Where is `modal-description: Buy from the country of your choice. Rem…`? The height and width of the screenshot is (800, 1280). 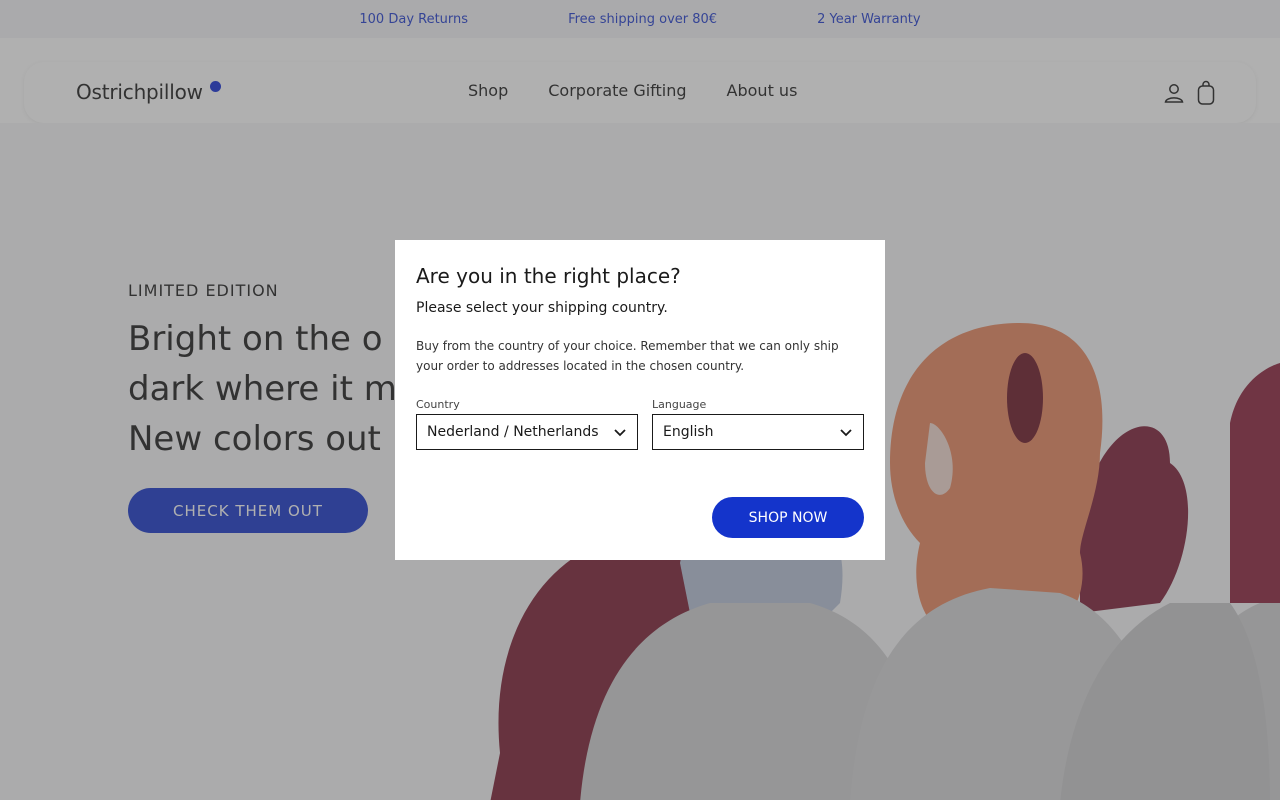 modal-description: Buy from the country of your choice. Rem… is located at coordinates (627, 356).